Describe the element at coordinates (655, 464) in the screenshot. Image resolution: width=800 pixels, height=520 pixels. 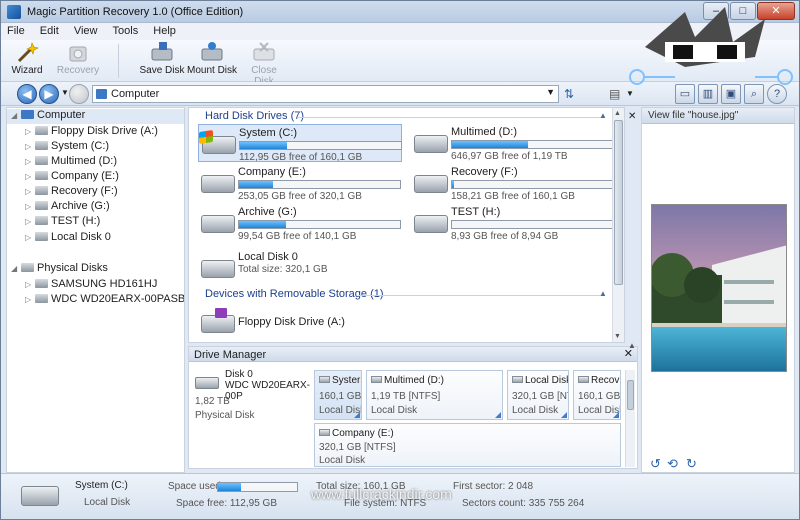
I see `rotate-left-icon: ↺` at that location.